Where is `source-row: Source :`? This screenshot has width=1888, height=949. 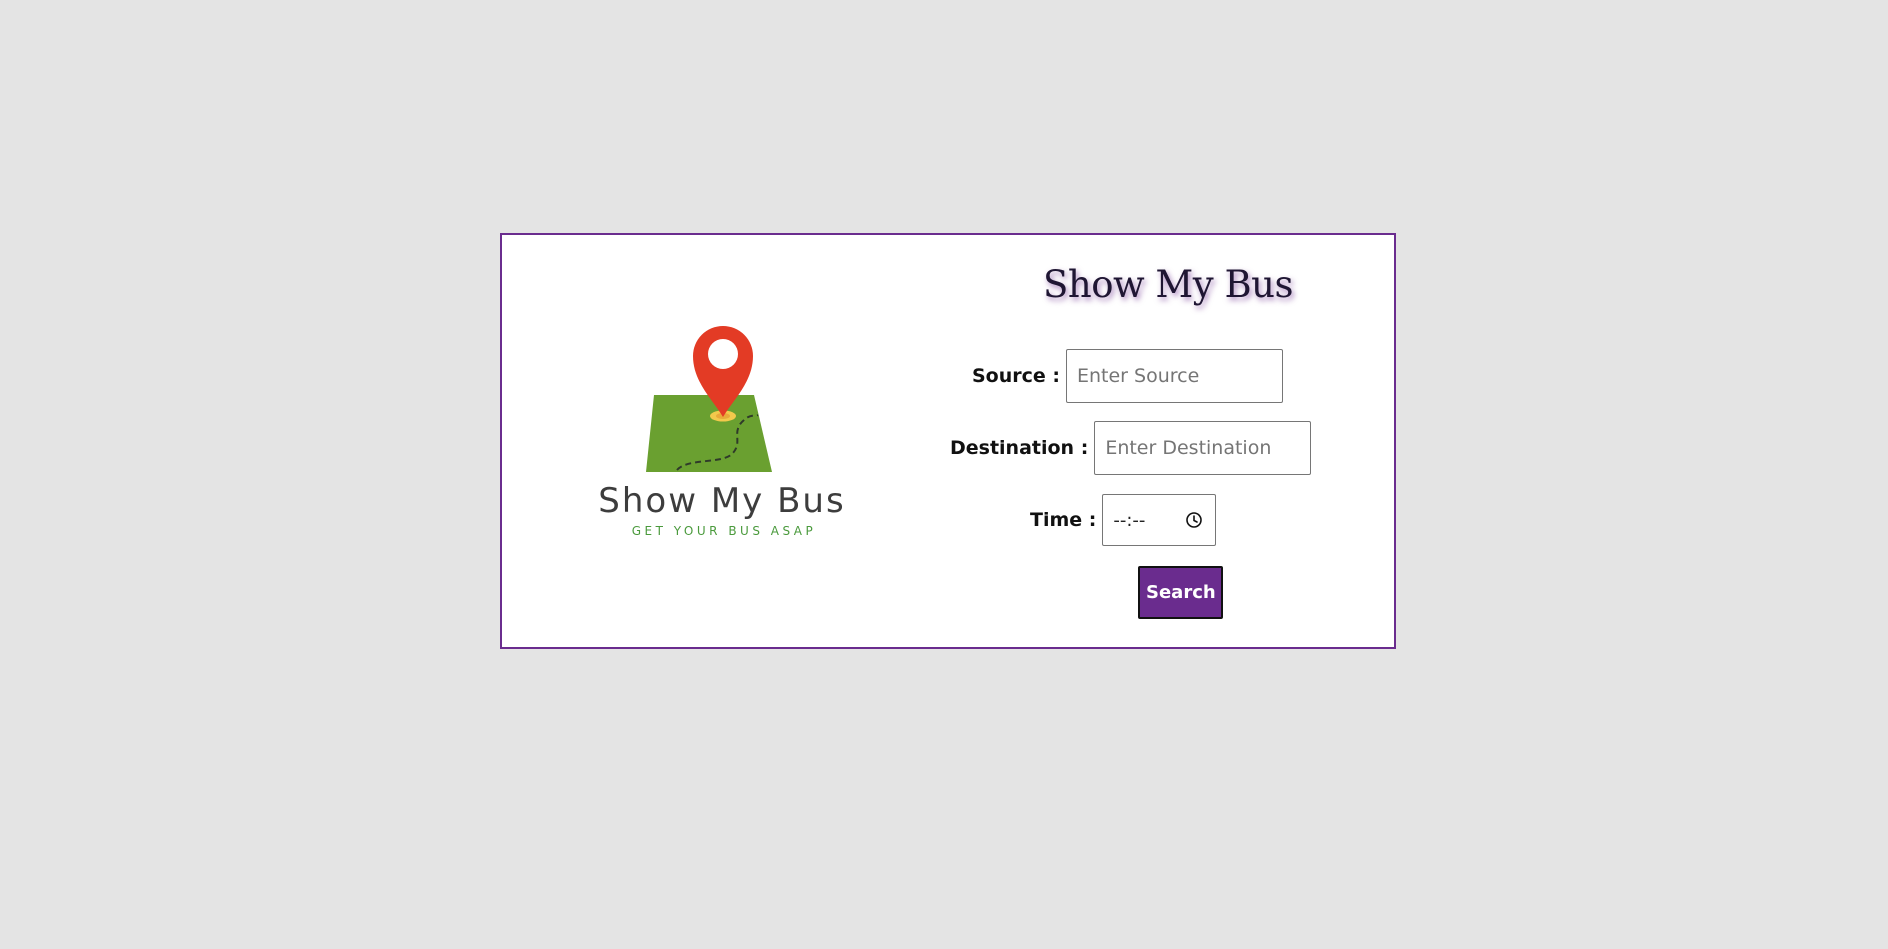
source-row: Source : is located at coordinates (1127, 376).